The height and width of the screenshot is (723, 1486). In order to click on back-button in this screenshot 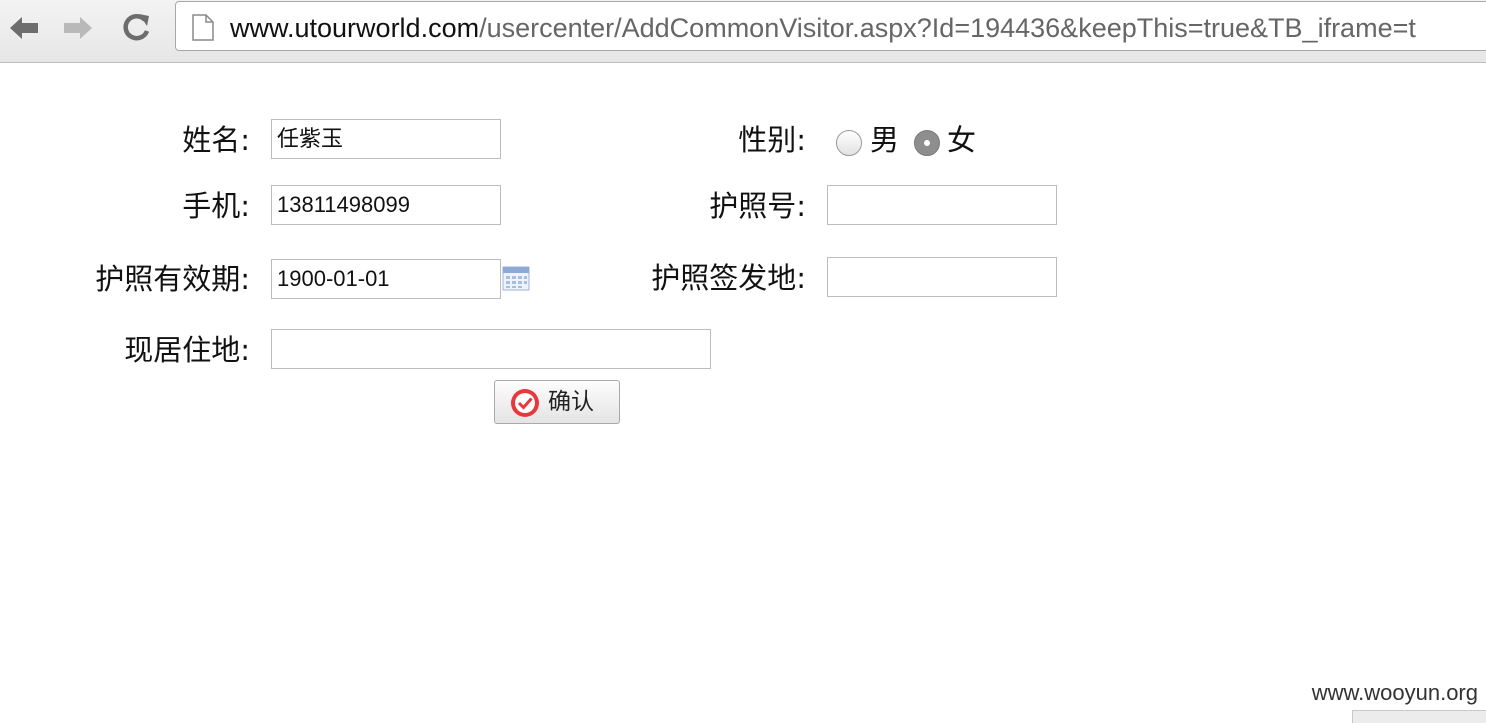, I will do `click(24, 28)`.